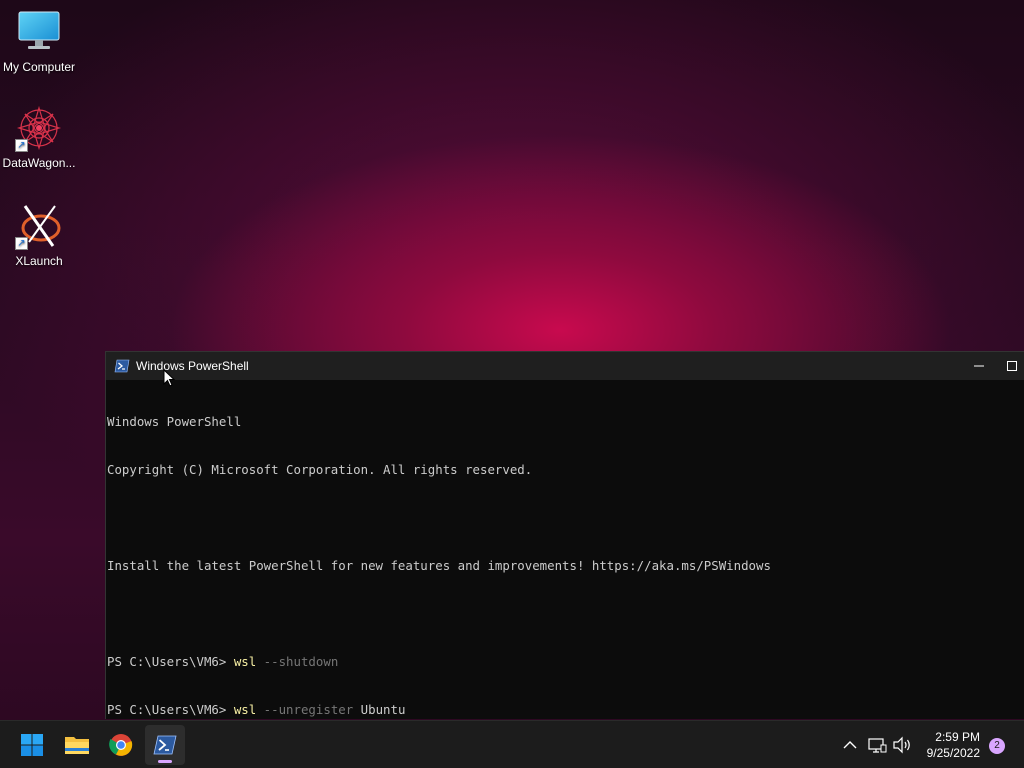 The image size is (1024, 768). I want to click on taskbar-chrome, so click(121, 745).